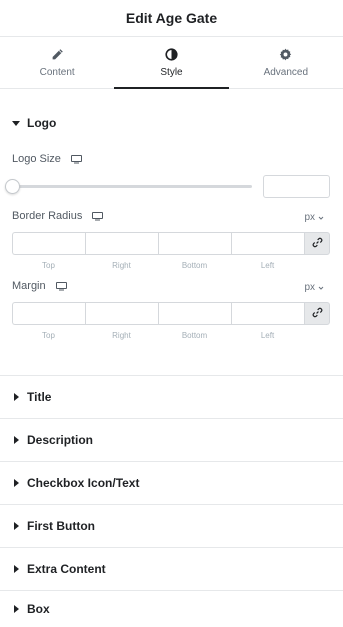 The image size is (343, 627). What do you see at coordinates (171, 526) in the screenshot?
I see `section-first-button-toggle: First Button` at bounding box center [171, 526].